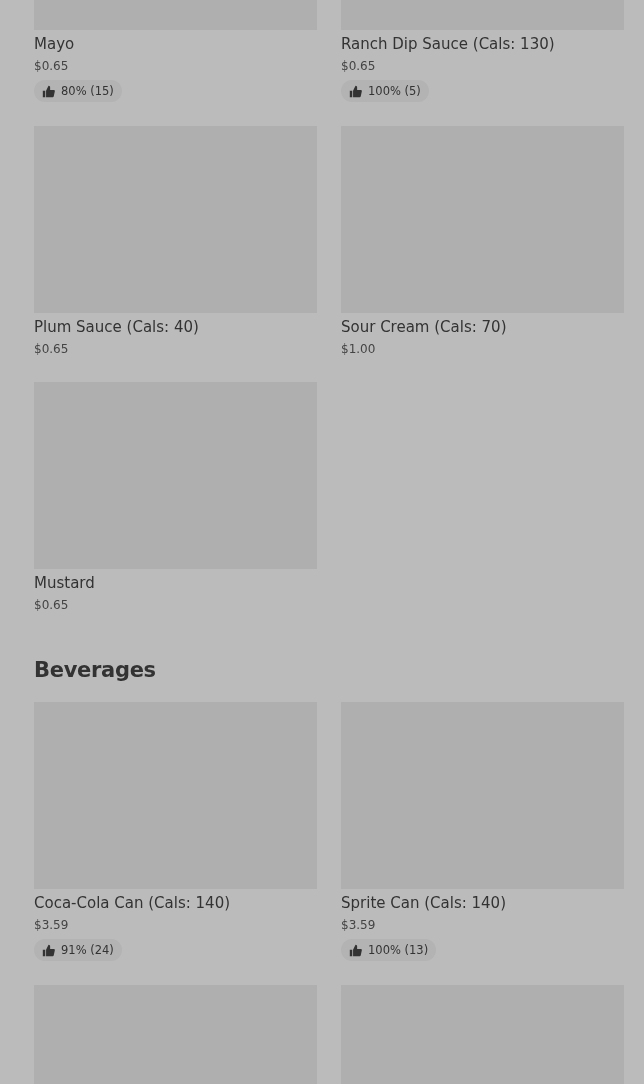 The width and height of the screenshot is (644, 1084). I want to click on rating-text: 100% (5), so click(394, 91).